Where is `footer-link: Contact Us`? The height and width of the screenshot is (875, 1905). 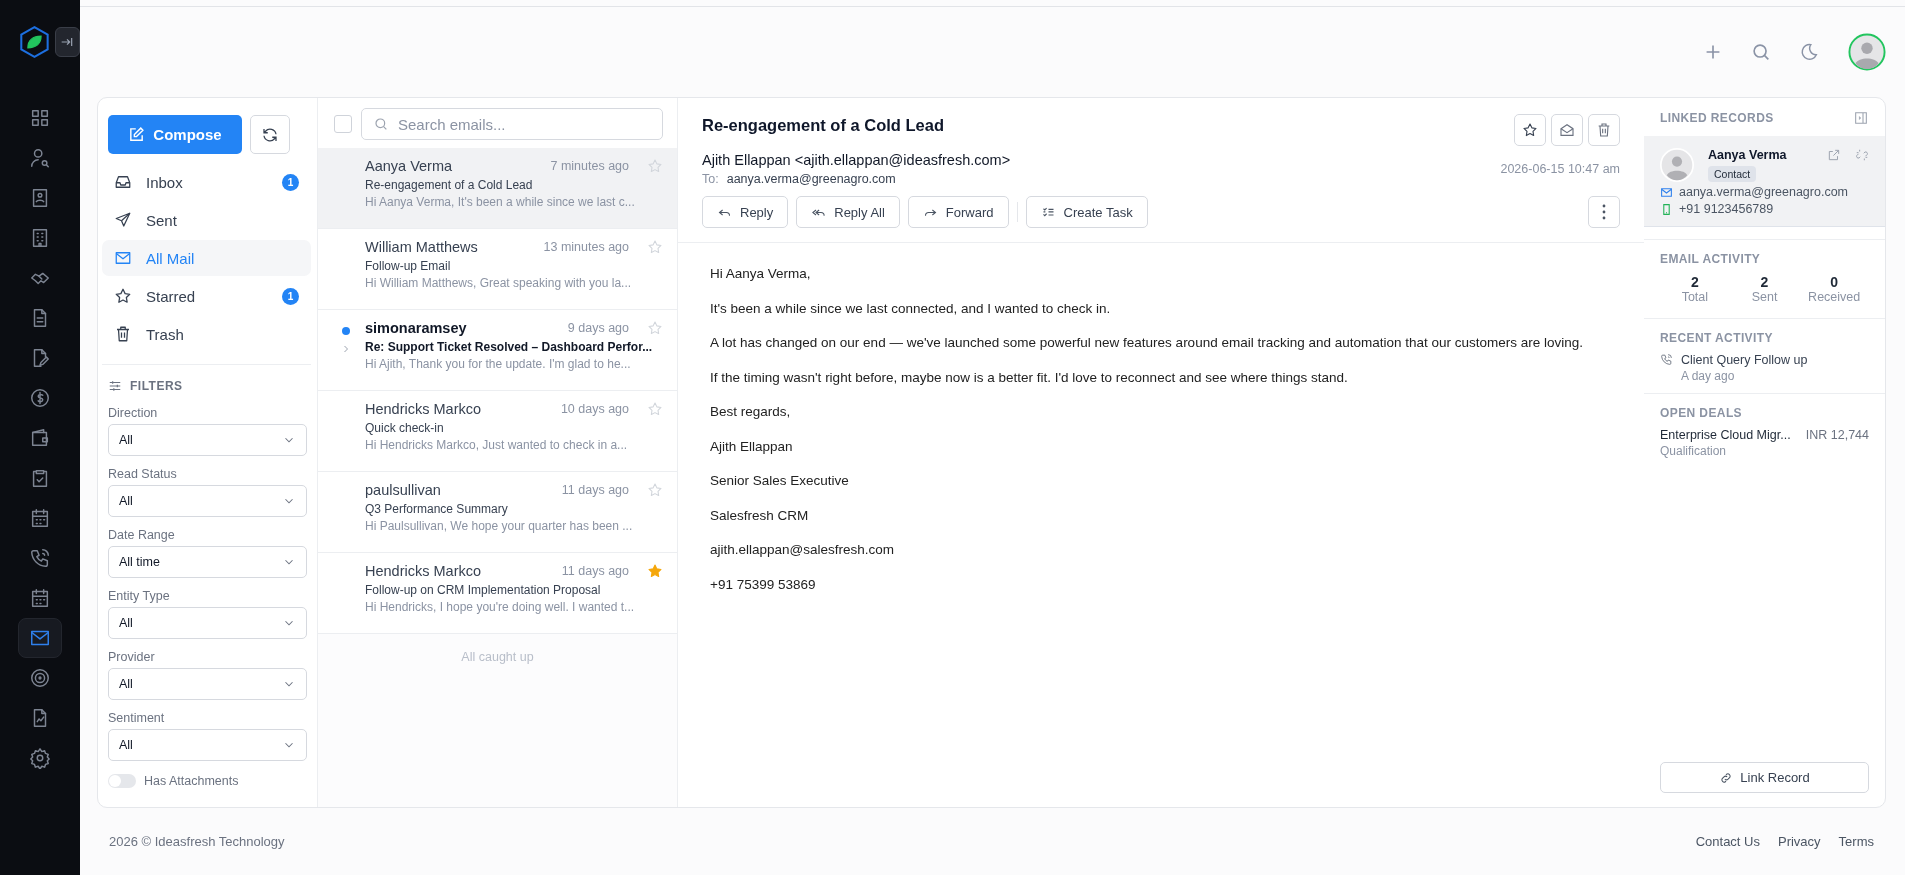 footer-link: Contact Us is located at coordinates (1727, 841).